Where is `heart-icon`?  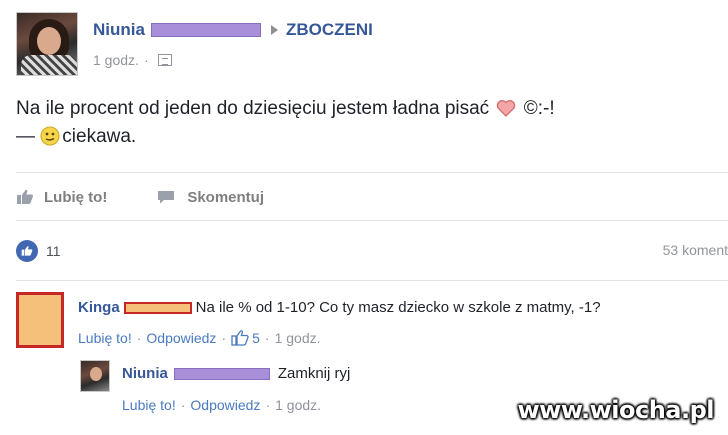
heart-icon is located at coordinates (506, 108).